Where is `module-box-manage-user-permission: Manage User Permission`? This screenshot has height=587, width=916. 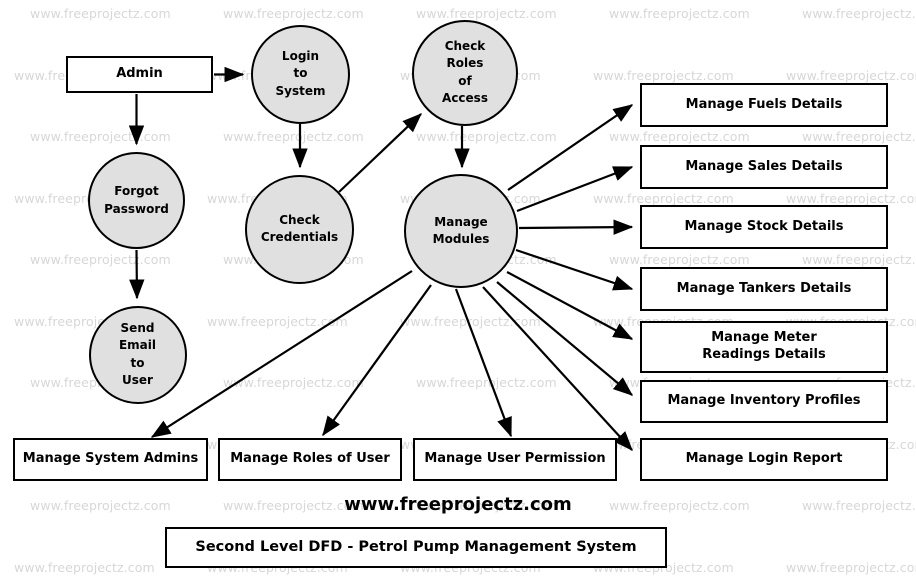
module-box-manage-user-permission: Manage User Permission is located at coordinates (515, 459).